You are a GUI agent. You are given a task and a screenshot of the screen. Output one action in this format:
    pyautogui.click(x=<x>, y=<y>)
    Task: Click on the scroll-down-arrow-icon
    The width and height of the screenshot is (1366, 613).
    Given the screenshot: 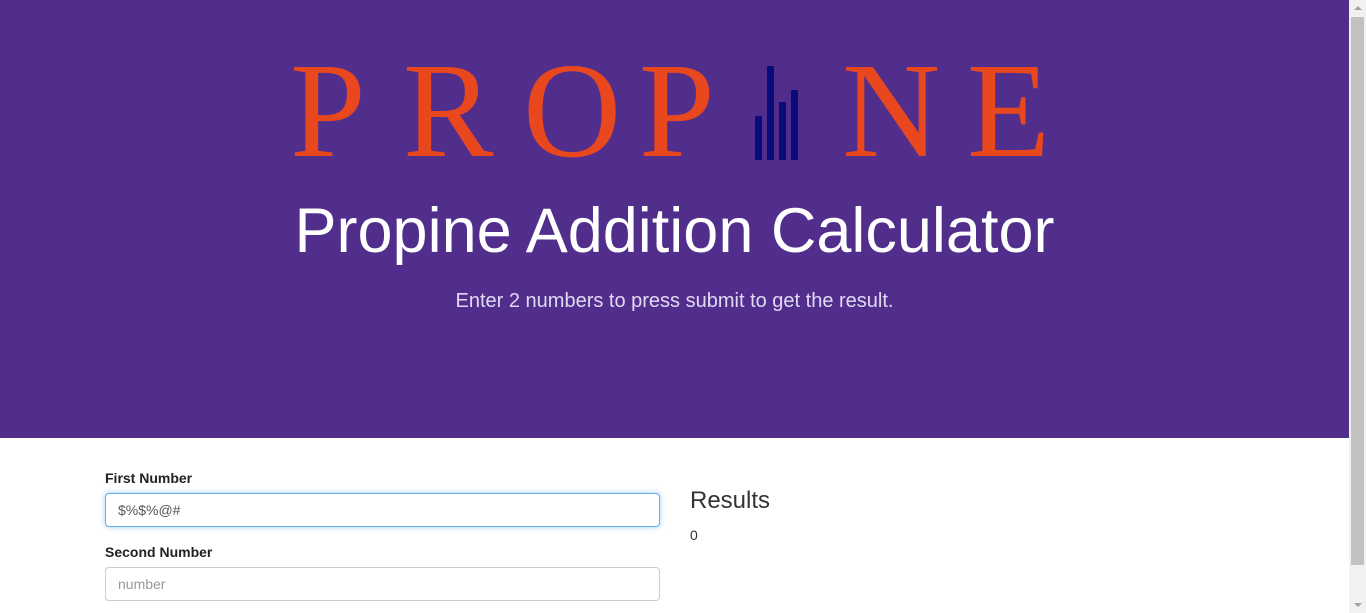 What is the action you would take?
    pyautogui.click(x=1357, y=604)
    